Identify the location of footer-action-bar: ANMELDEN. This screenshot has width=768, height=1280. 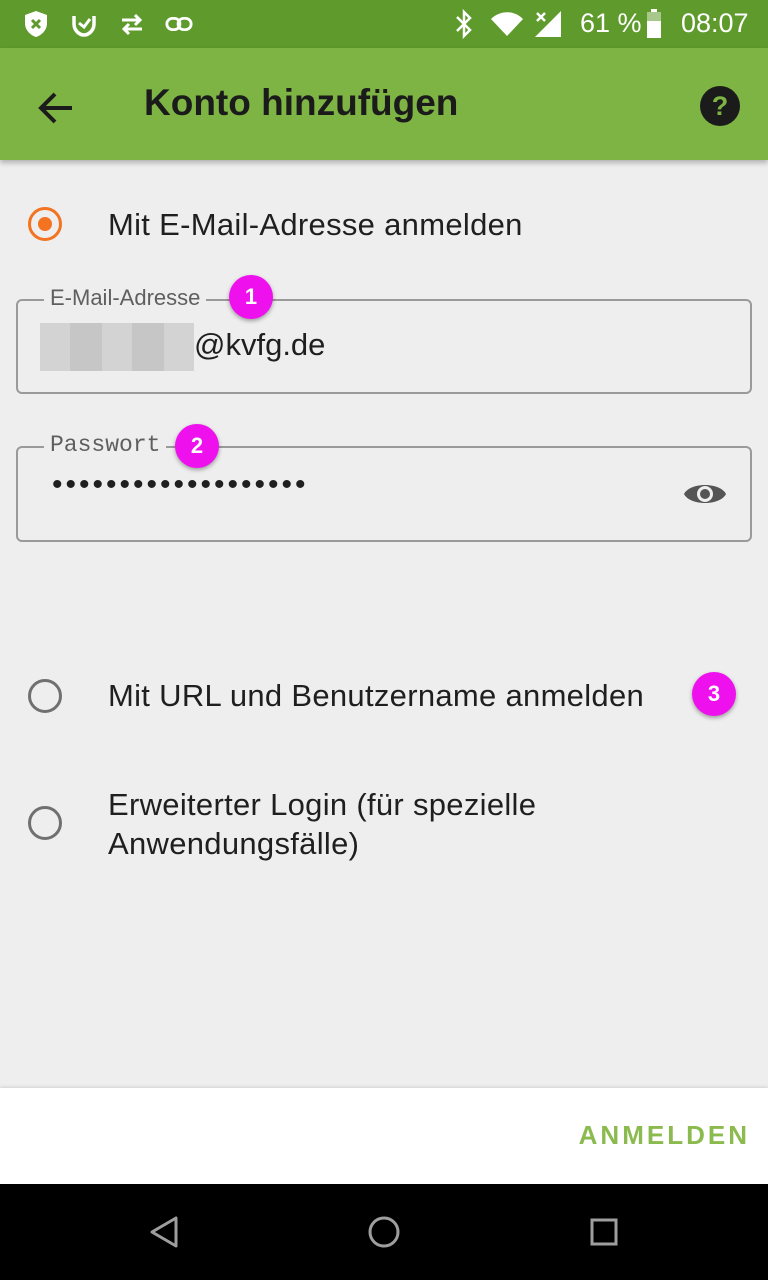
(384, 1136).